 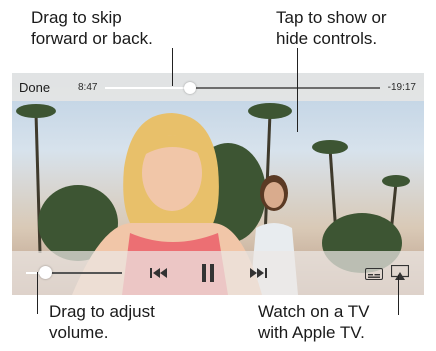 What do you see at coordinates (311, 332) in the screenshot?
I see `callout-tv-line2: with Apple TV.` at bounding box center [311, 332].